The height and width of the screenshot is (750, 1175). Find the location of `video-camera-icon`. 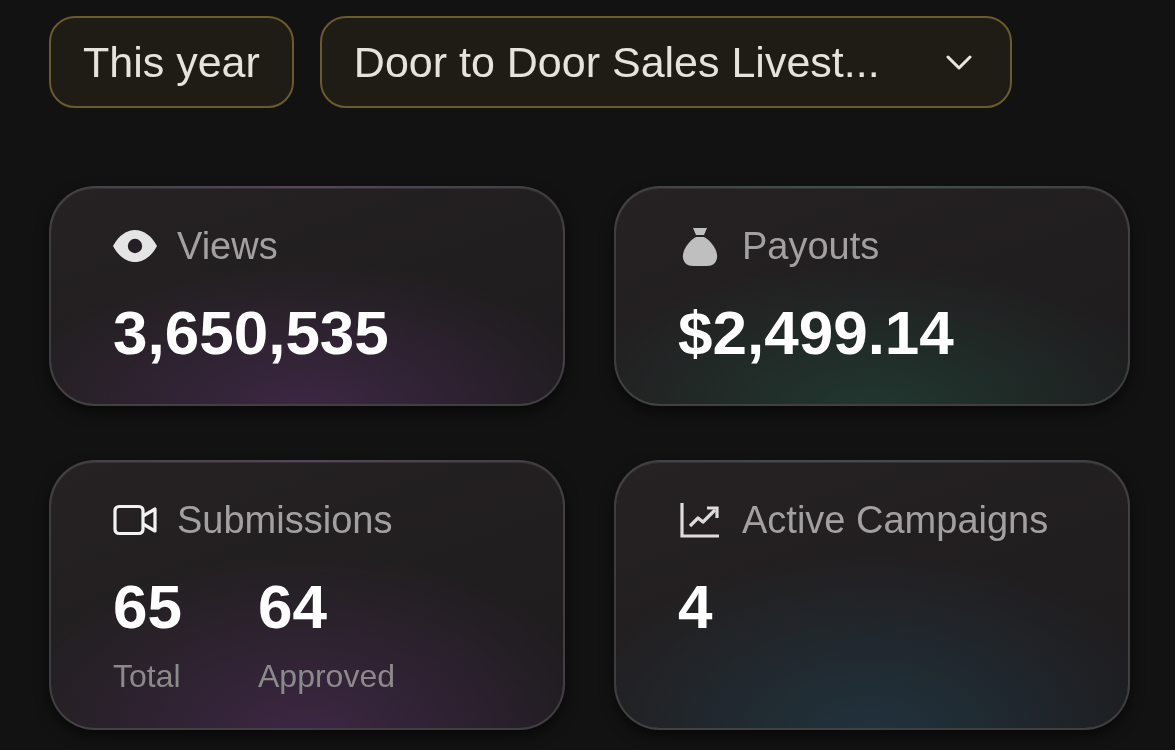

video-camera-icon is located at coordinates (135, 520).